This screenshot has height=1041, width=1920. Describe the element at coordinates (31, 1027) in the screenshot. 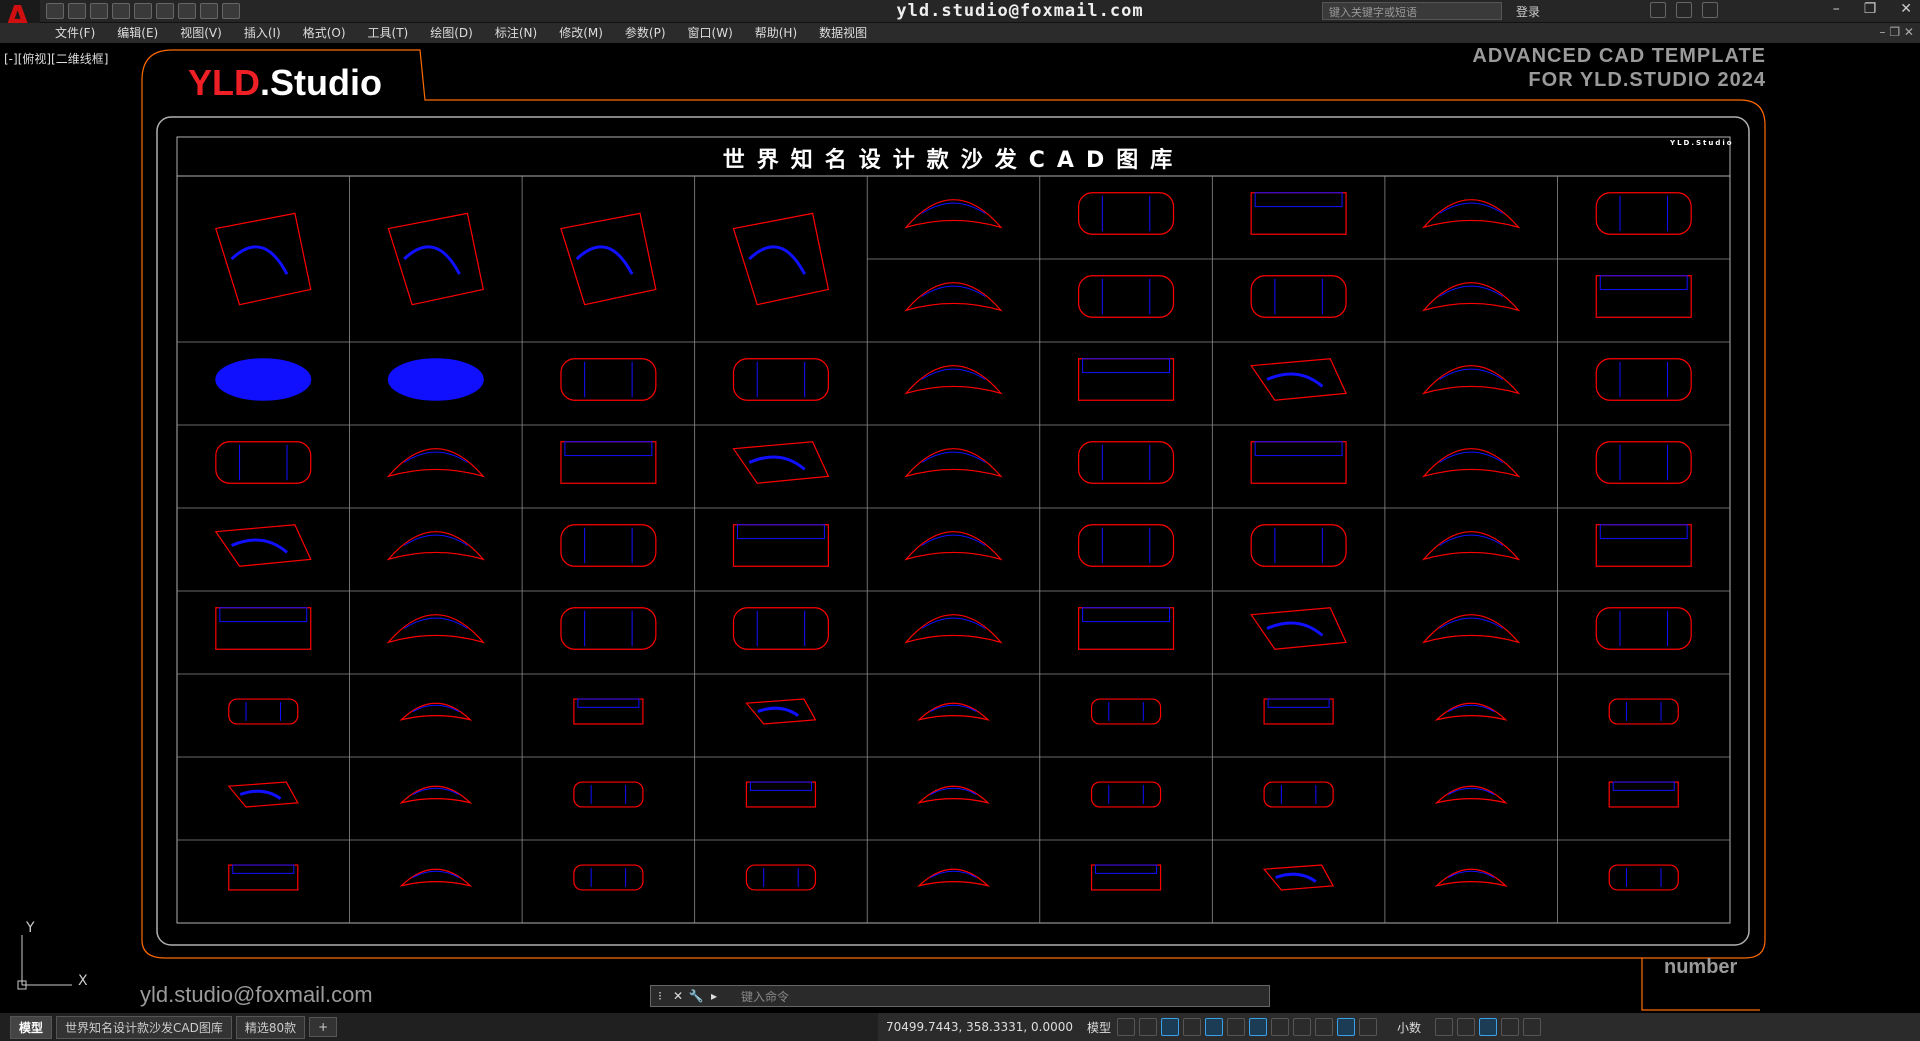

I see `tab-model: 模型` at that location.